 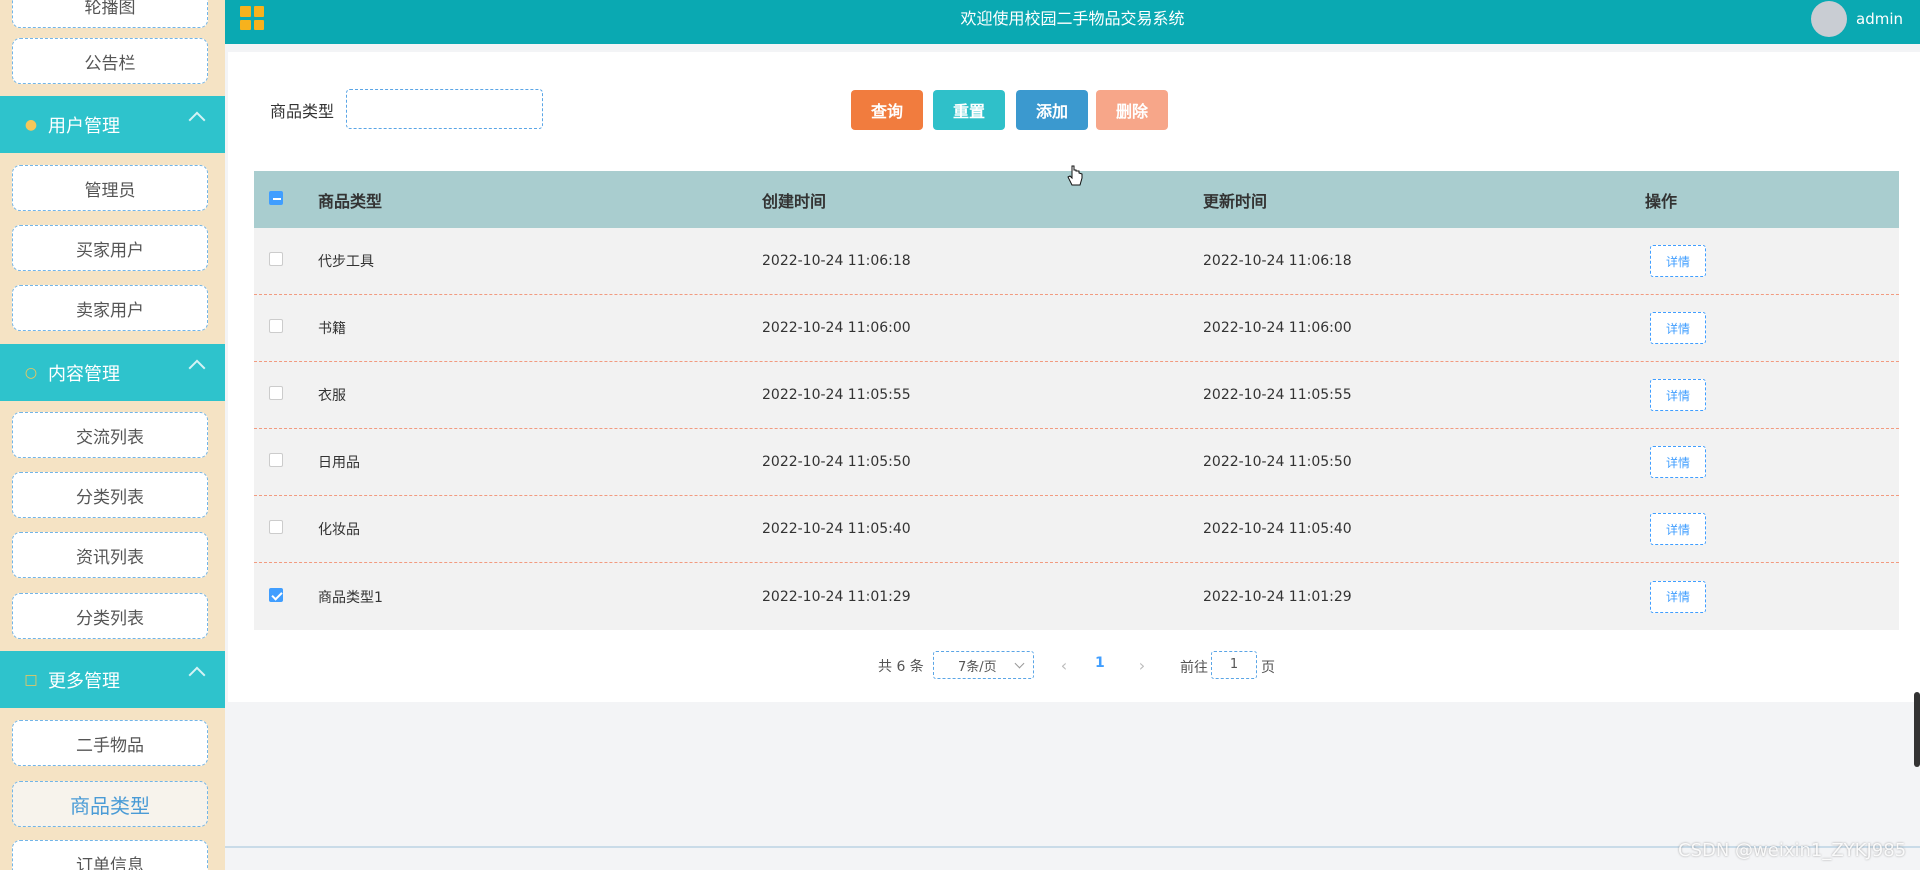 What do you see at coordinates (1268, 668) in the screenshot?
I see `page-unit-label: 页` at bounding box center [1268, 668].